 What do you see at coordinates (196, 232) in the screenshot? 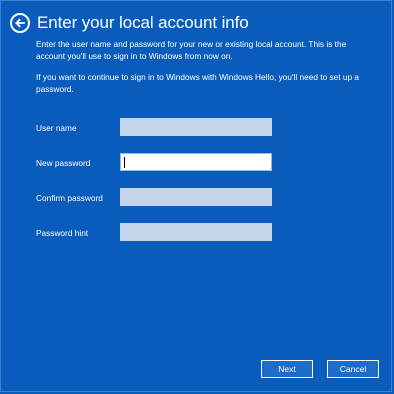
I see `password-hint-field` at bounding box center [196, 232].